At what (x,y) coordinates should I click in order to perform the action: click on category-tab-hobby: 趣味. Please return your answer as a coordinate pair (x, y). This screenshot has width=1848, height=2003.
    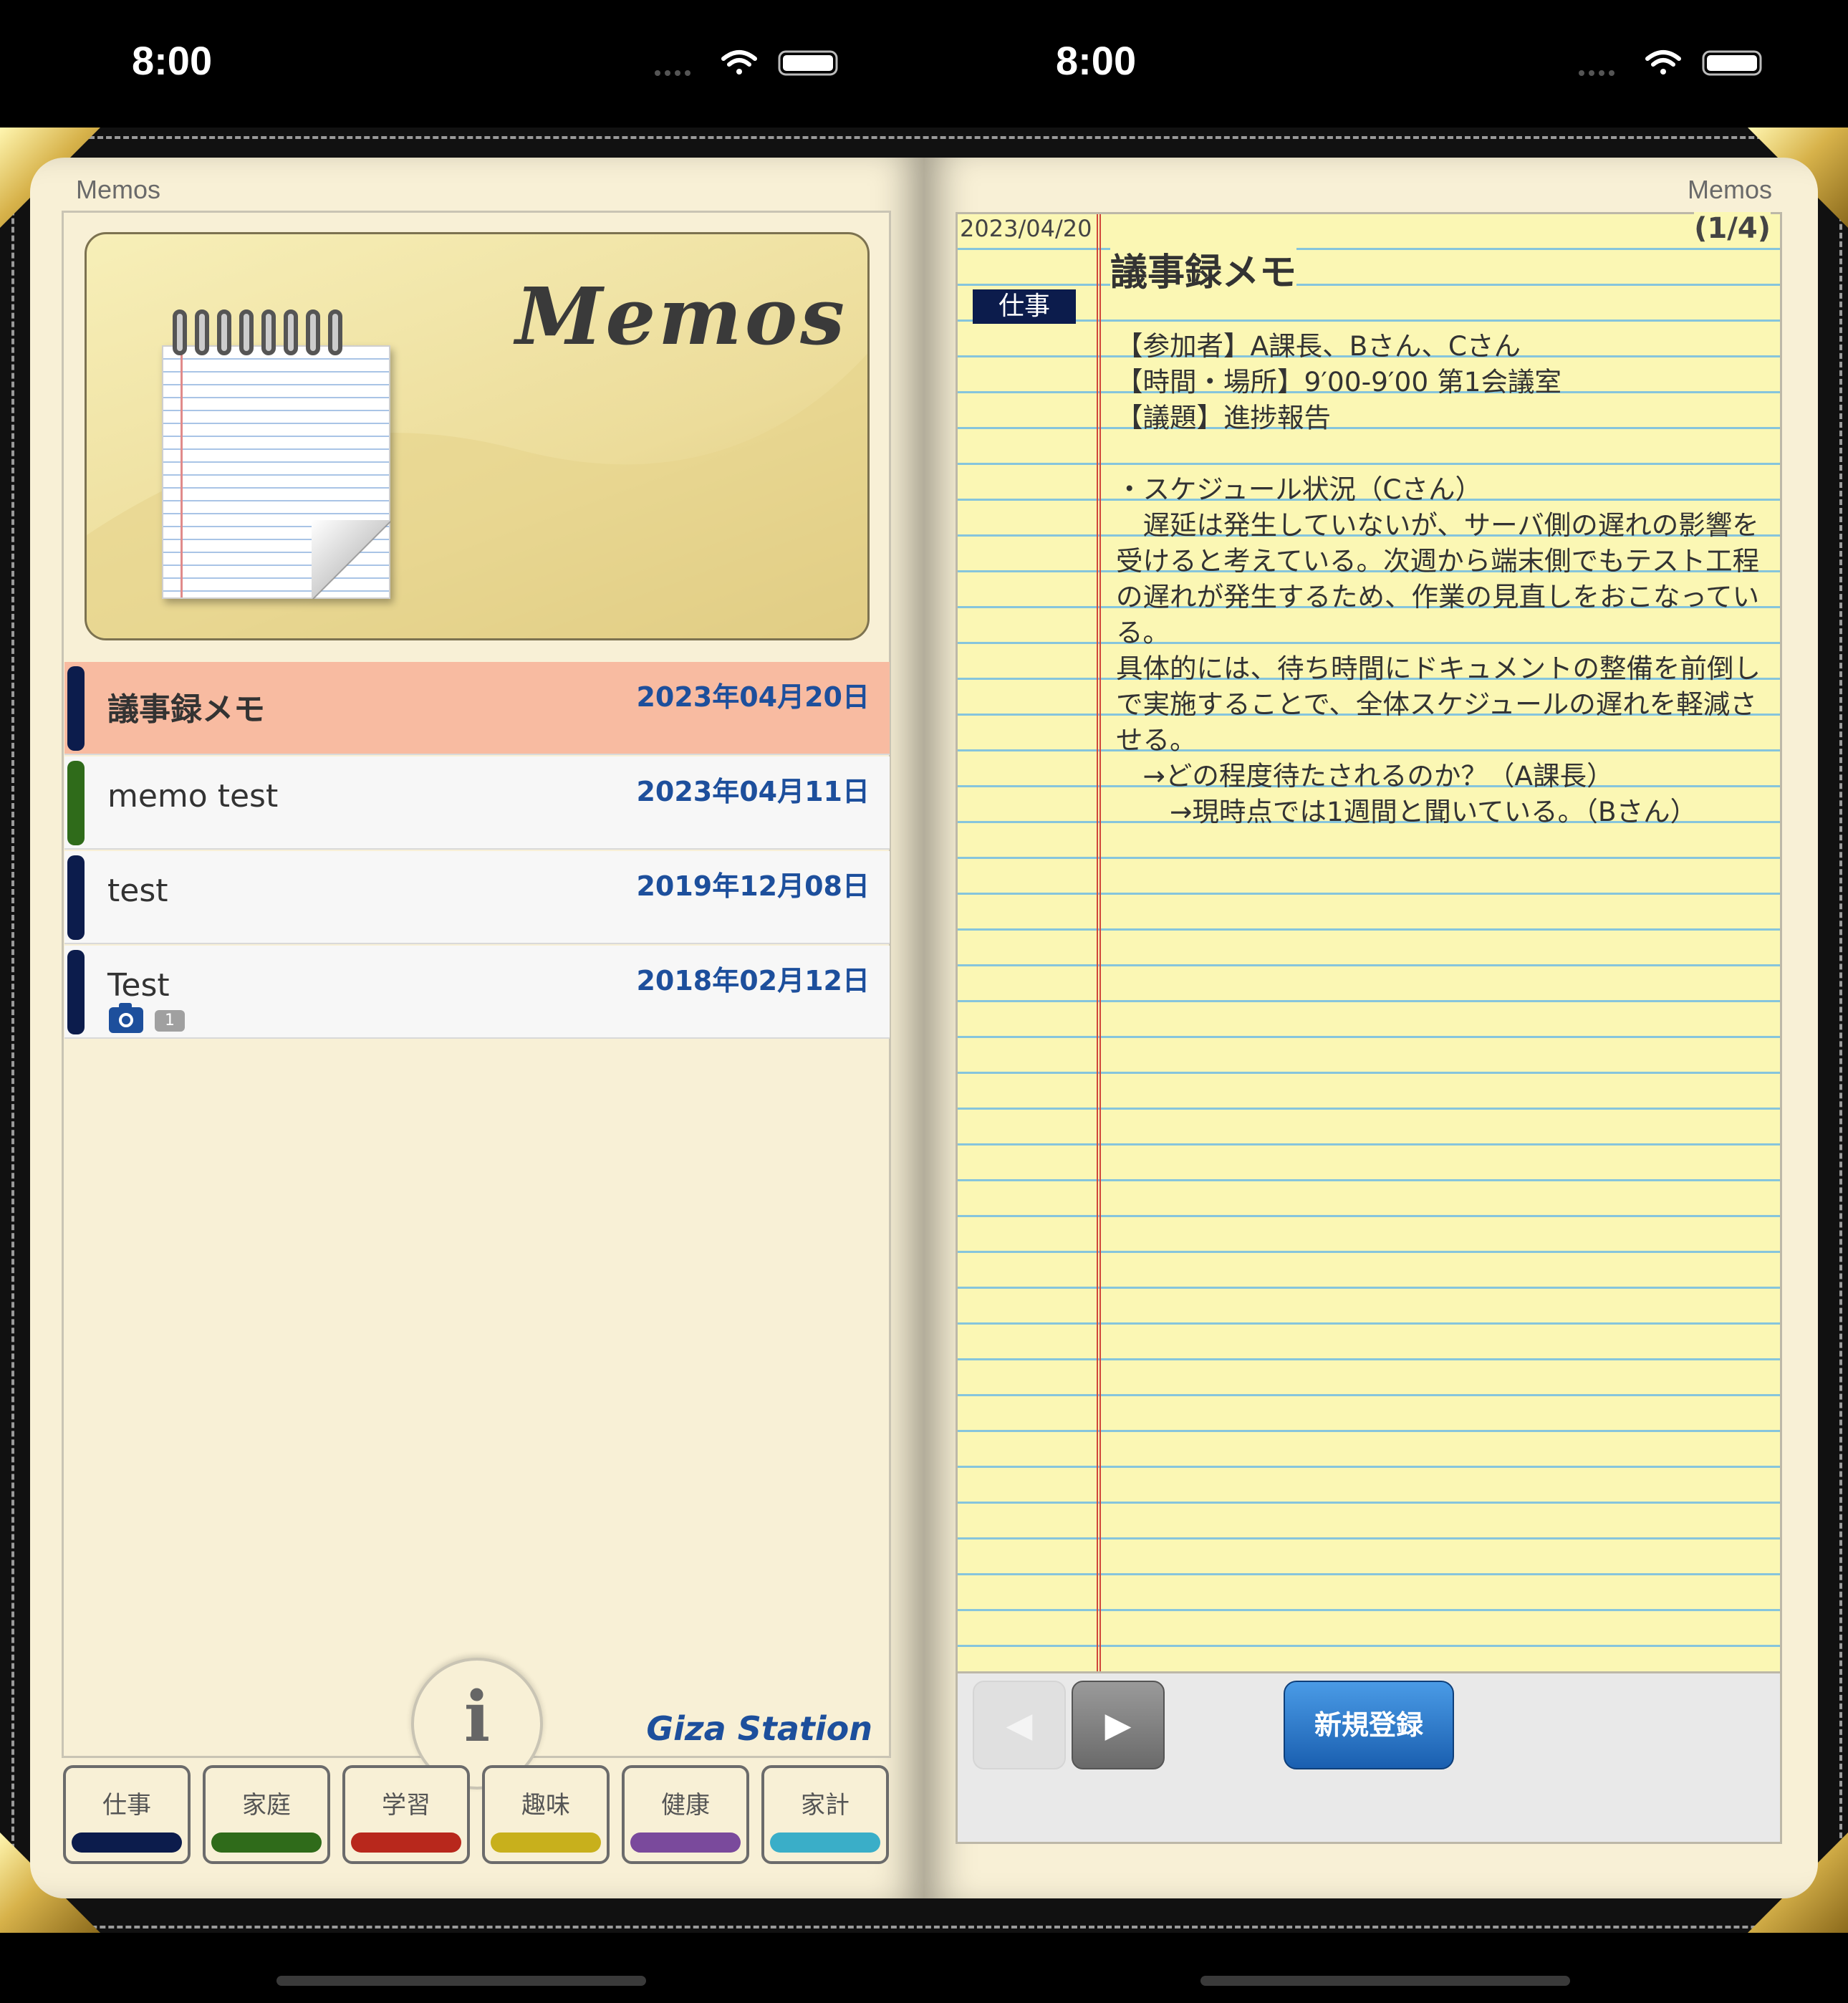
    Looking at the image, I should click on (546, 1814).